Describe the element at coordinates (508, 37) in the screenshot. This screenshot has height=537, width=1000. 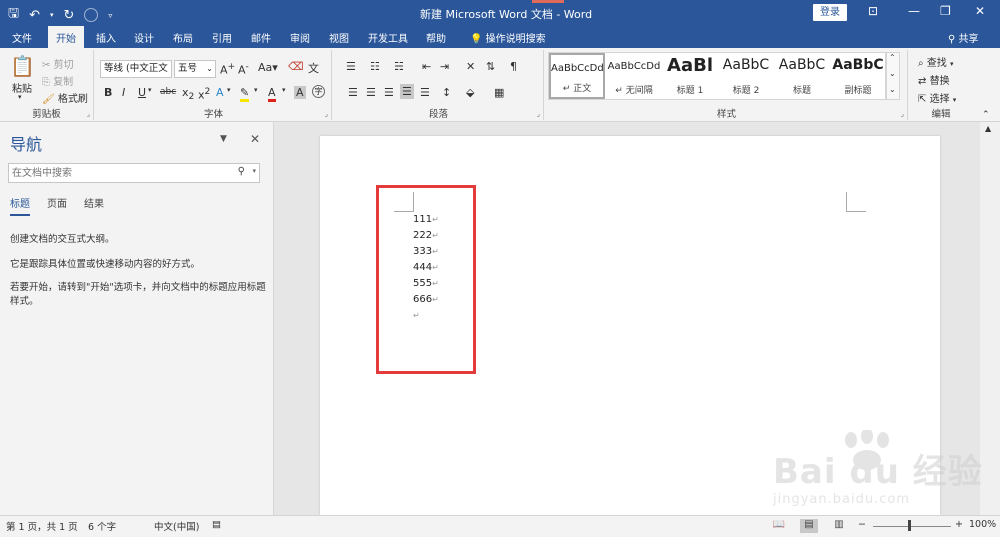
I see `tell-me-search: 💡 操作说明搜索` at that location.